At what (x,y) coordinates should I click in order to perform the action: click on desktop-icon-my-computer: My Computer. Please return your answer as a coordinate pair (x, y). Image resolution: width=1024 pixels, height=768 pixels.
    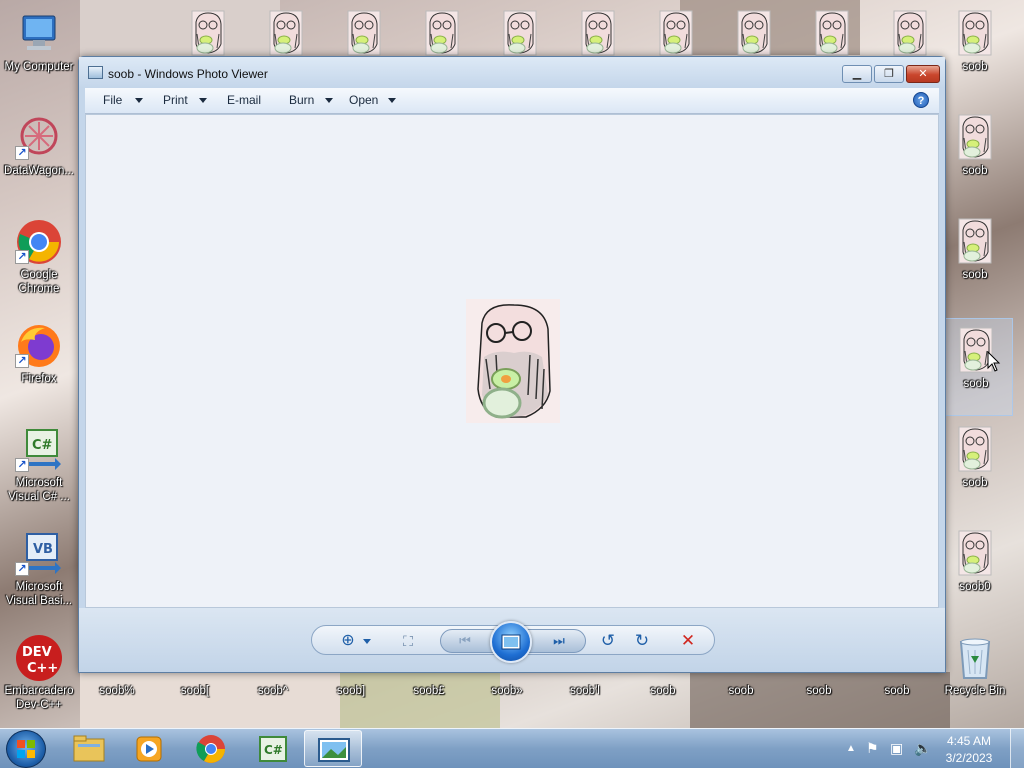
    Looking at the image, I should click on (39, 51).